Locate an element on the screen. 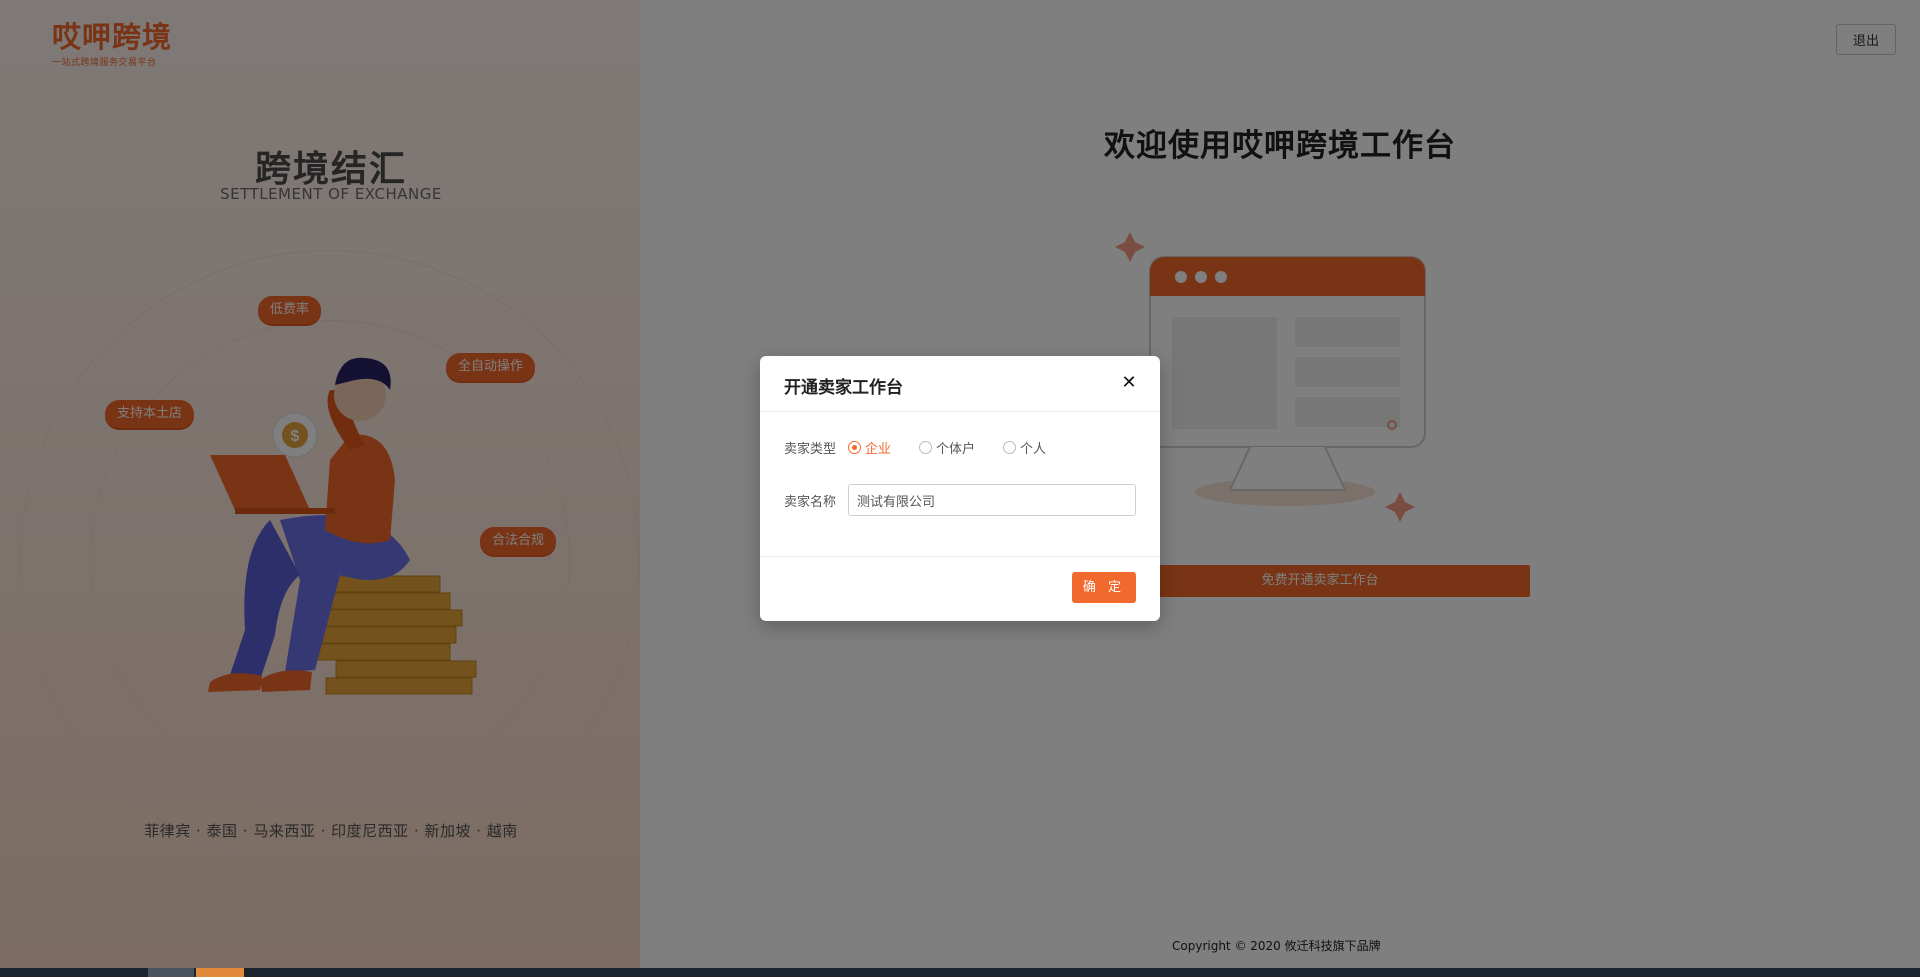  close-icon: ✕ is located at coordinates (1129, 383).